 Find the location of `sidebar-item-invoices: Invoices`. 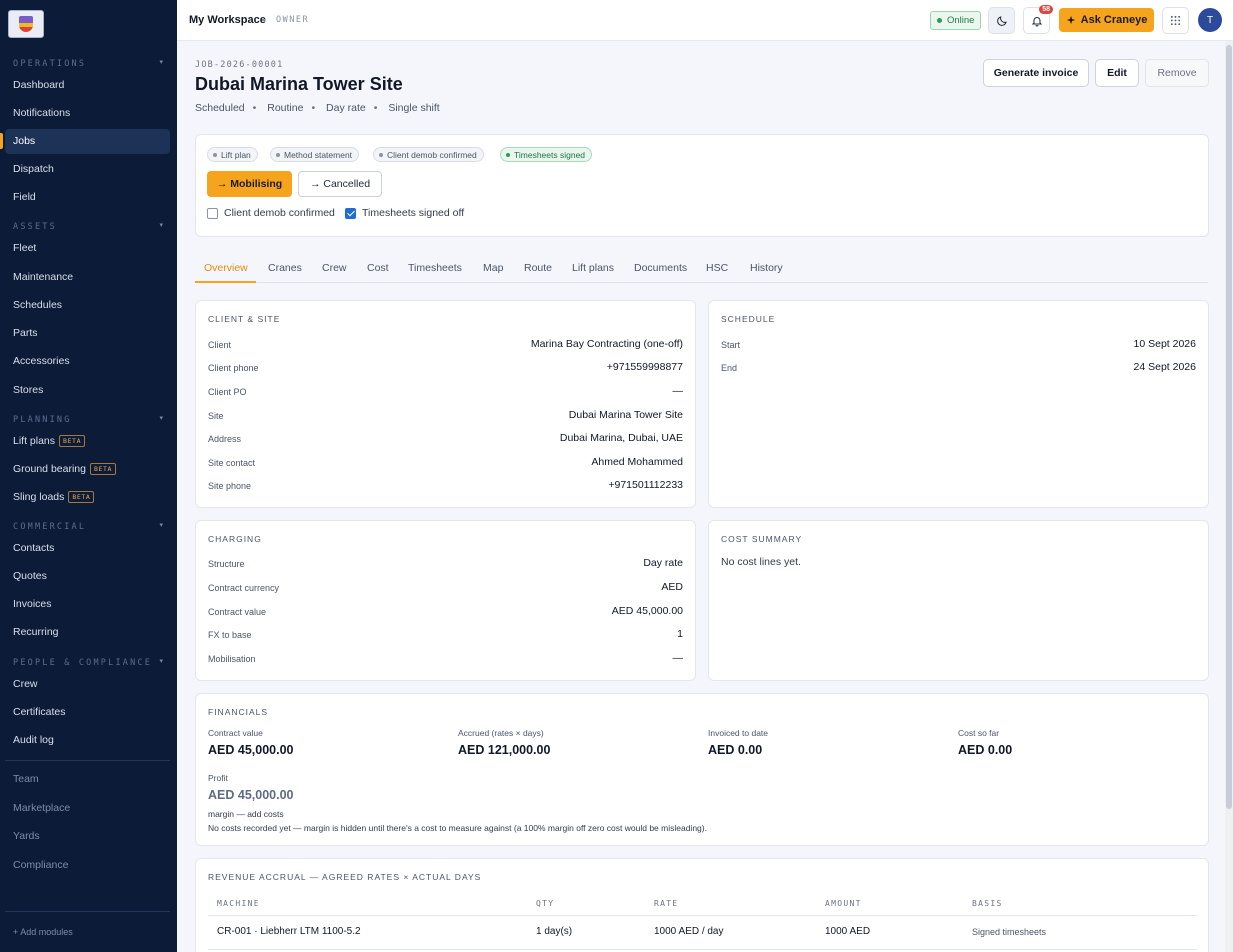

sidebar-item-invoices: Invoices is located at coordinates (32, 604).